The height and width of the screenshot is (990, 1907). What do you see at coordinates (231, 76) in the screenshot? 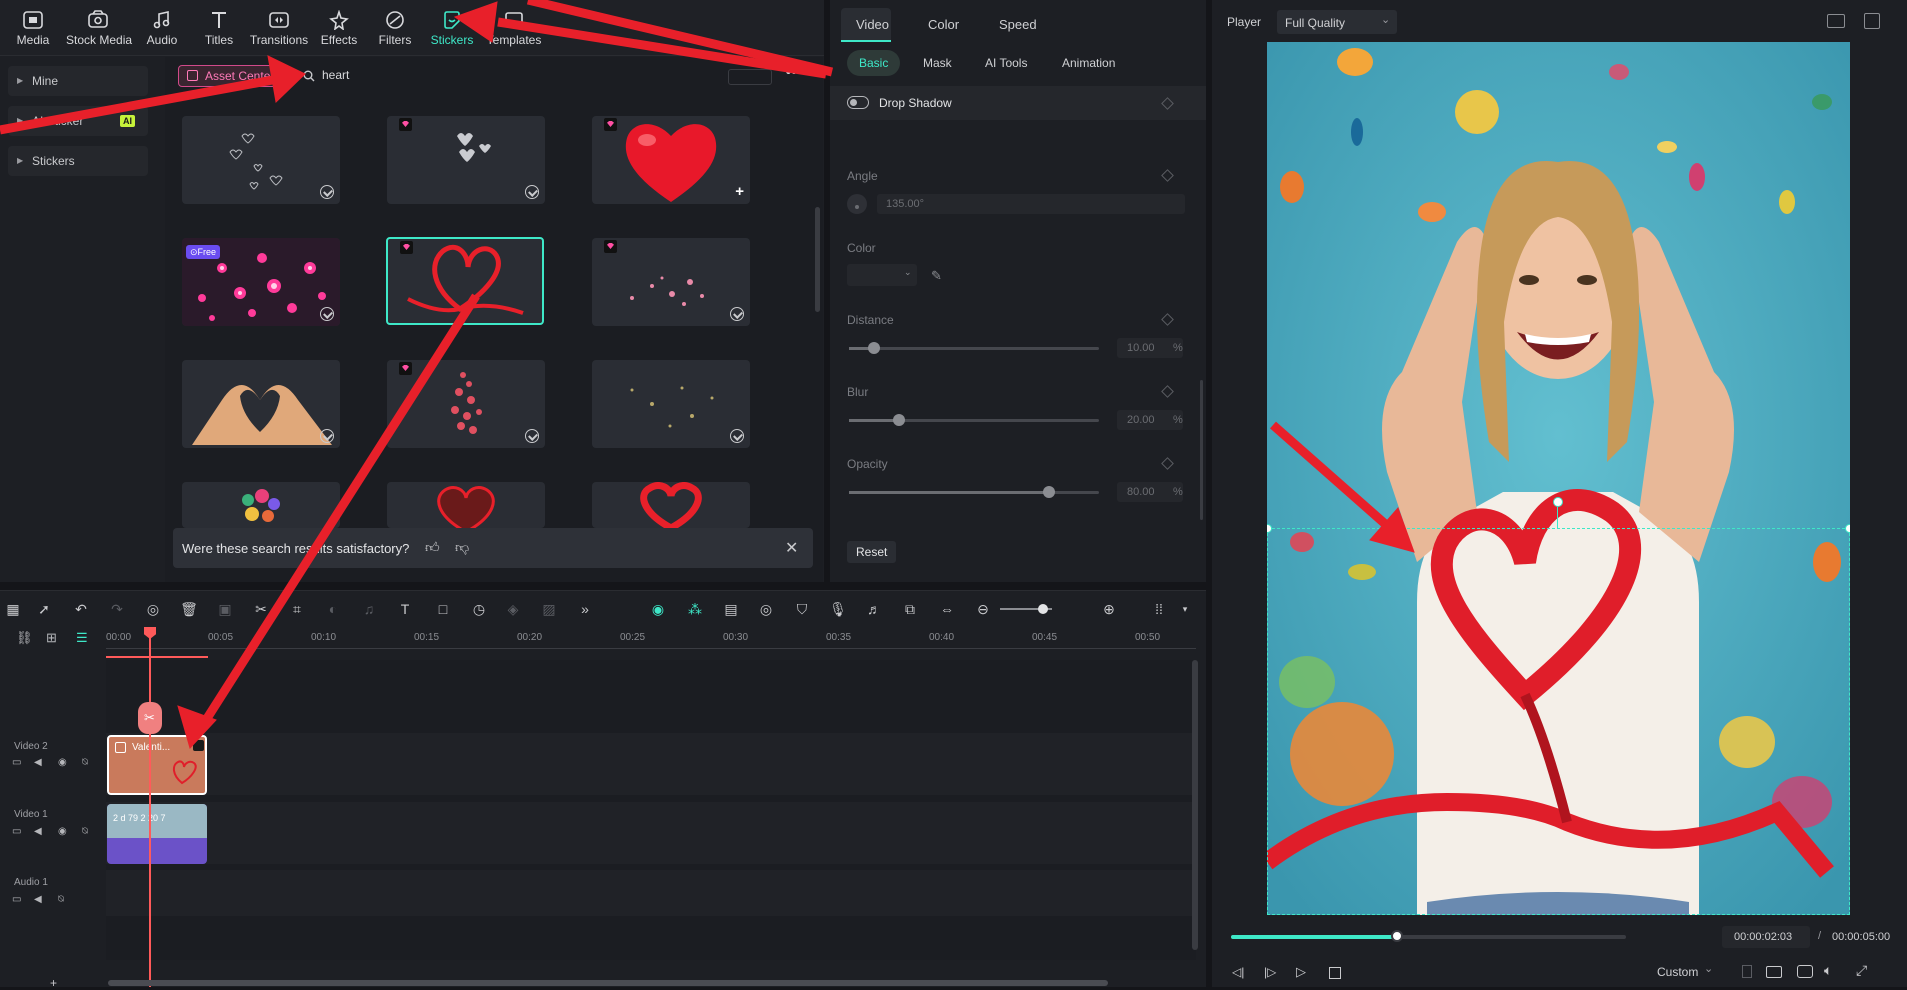
I see `asset-center-button: Asset Center` at bounding box center [231, 76].